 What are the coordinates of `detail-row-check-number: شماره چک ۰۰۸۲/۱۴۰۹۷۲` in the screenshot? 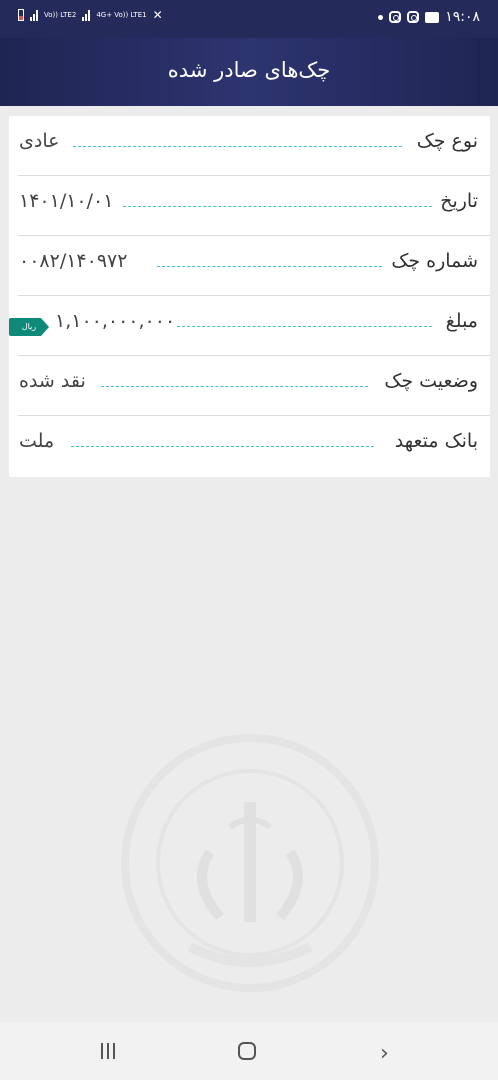 It's located at (249, 266).